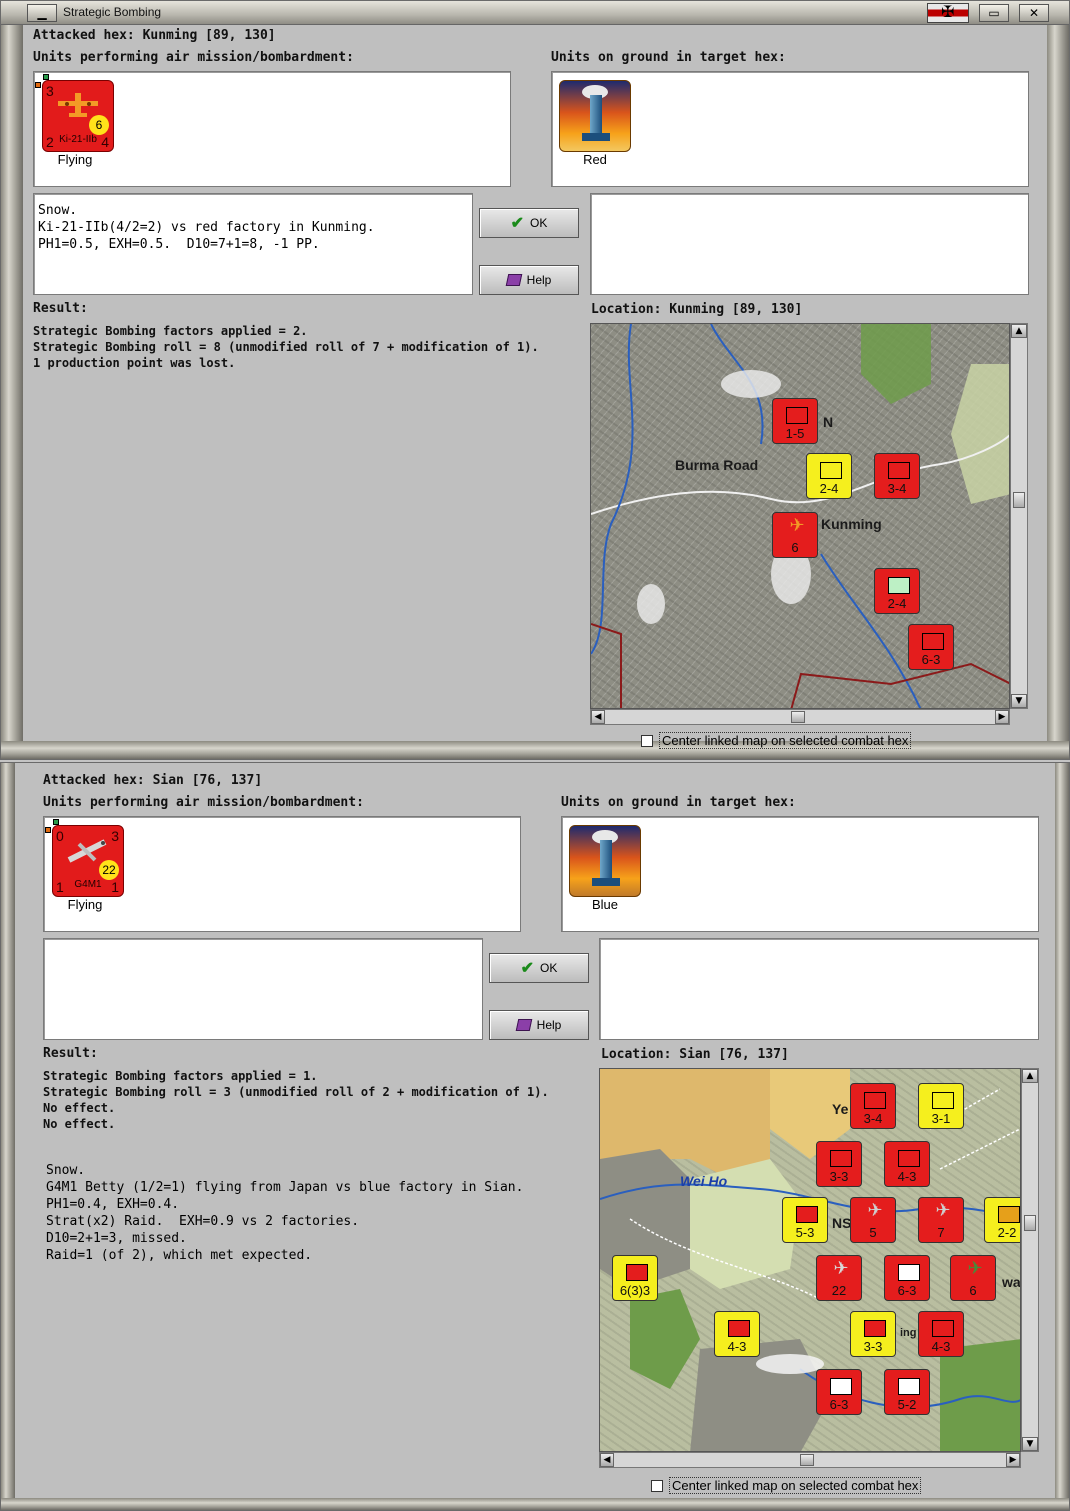 Image resolution: width=1070 pixels, height=1511 pixels. I want to click on map-counter: 1-5, so click(795, 421).